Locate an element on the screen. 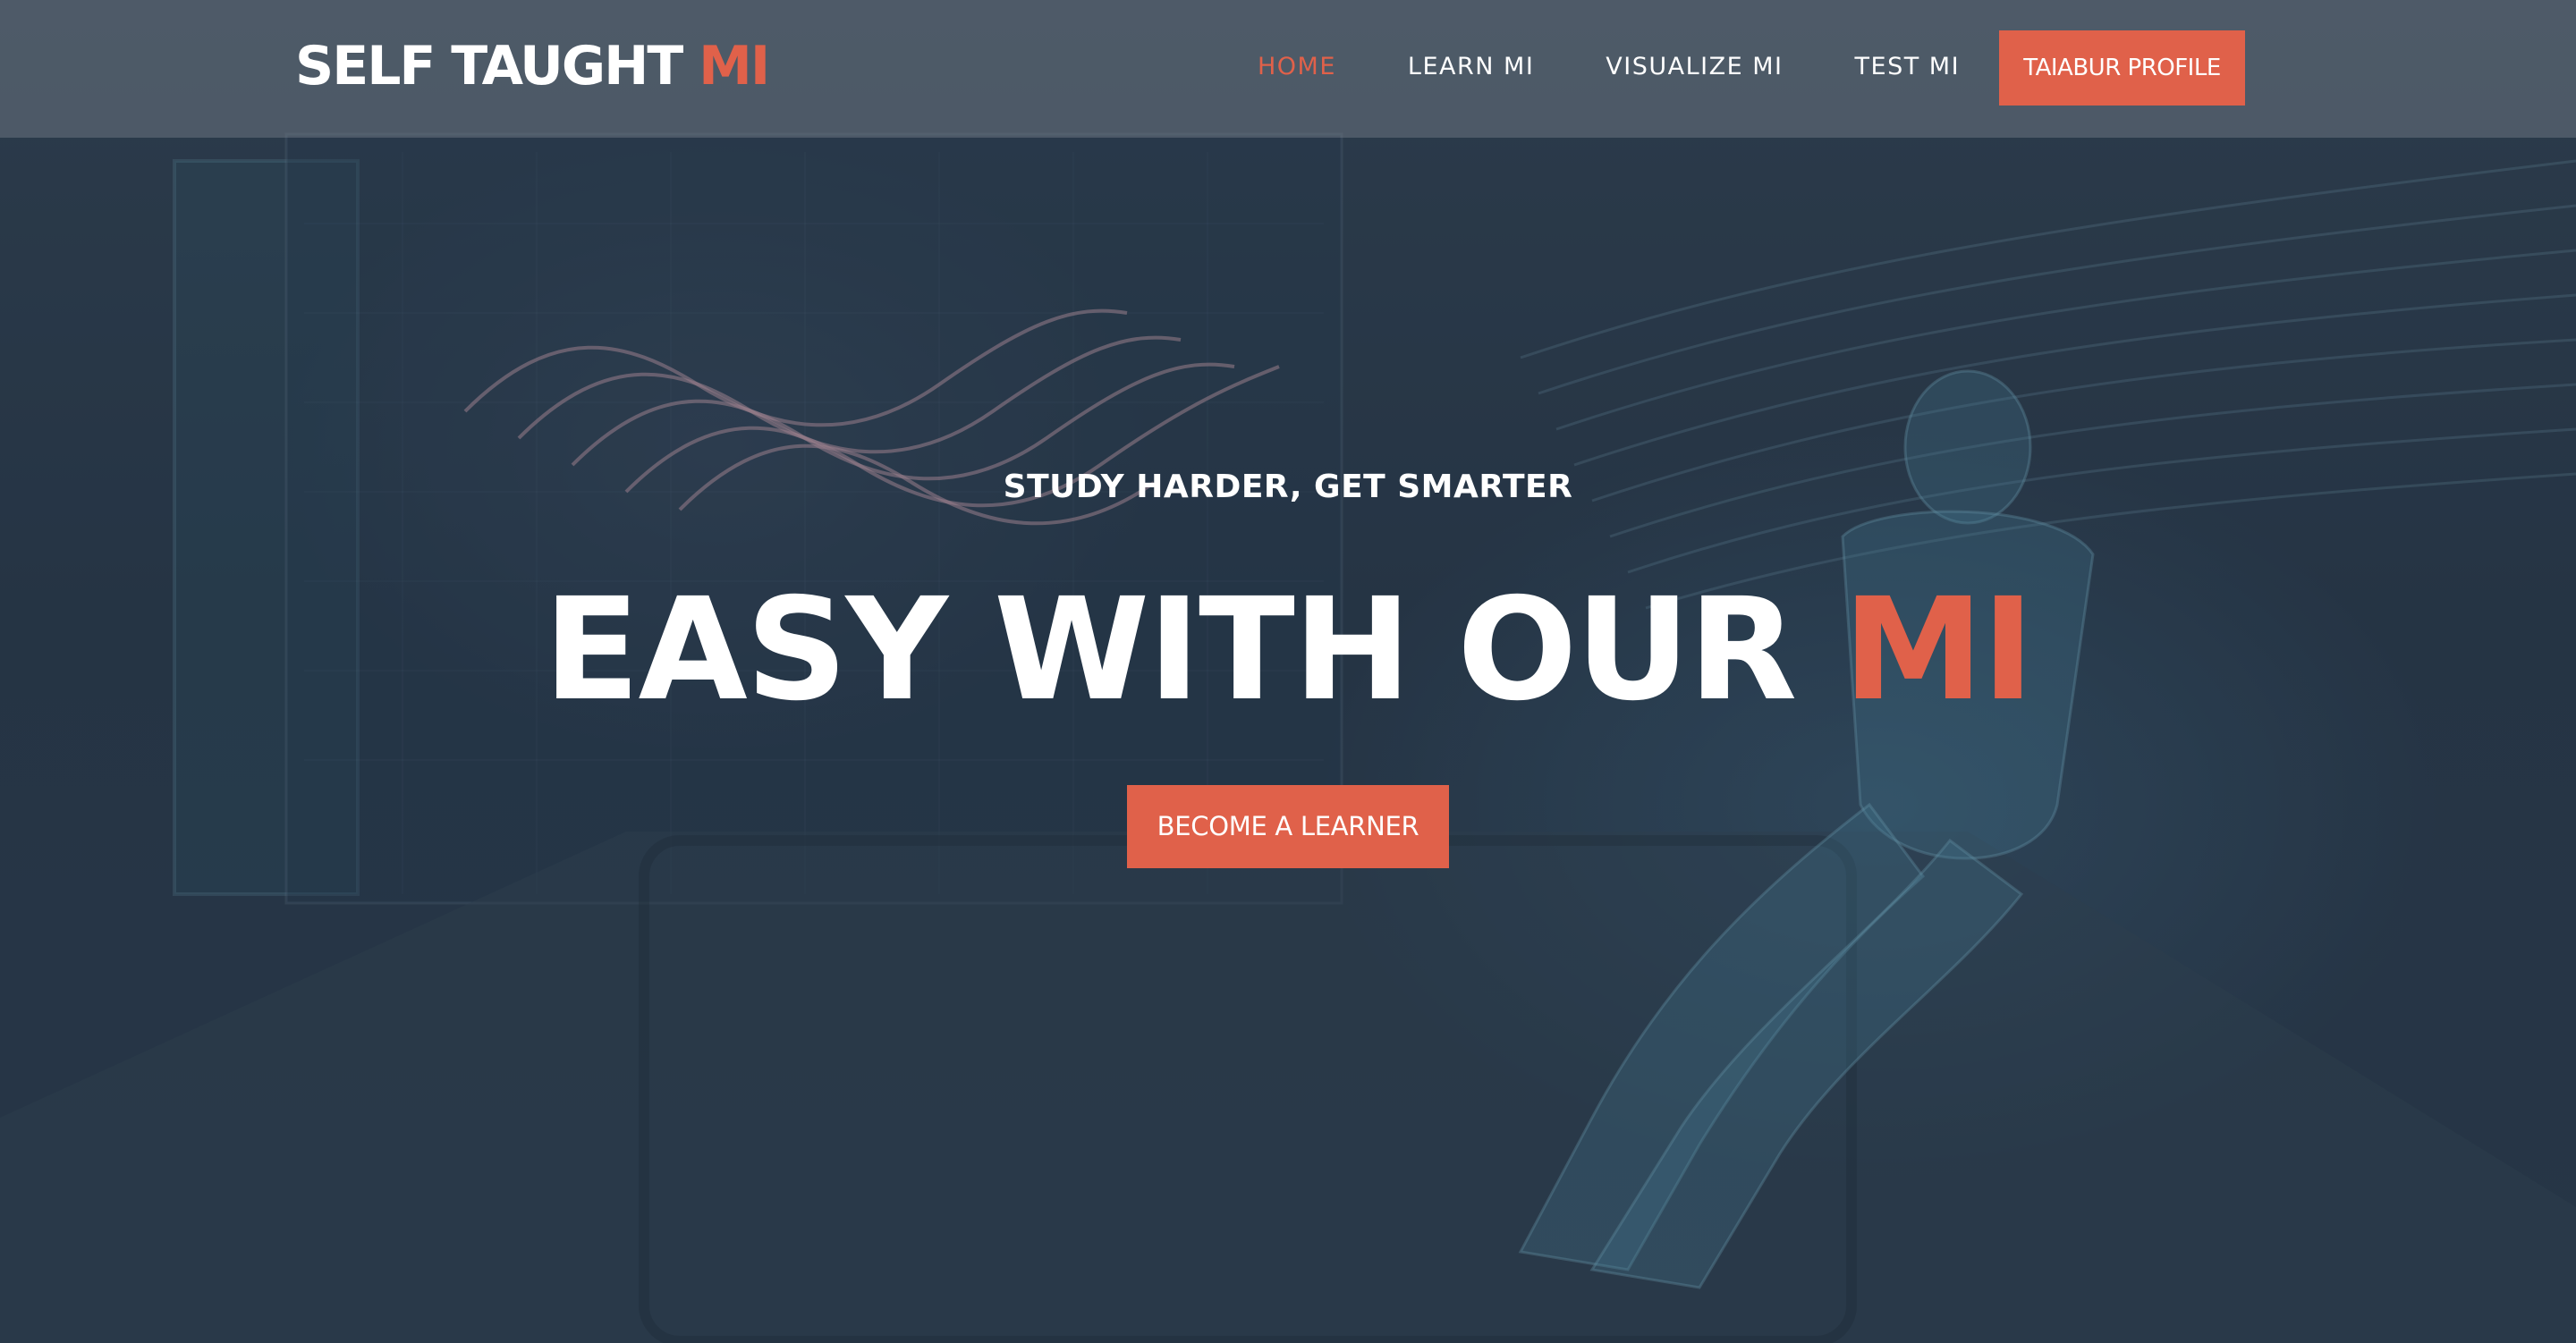  nav-item-visualize-mi: VISUALIZE MI is located at coordinates (1694, 67).